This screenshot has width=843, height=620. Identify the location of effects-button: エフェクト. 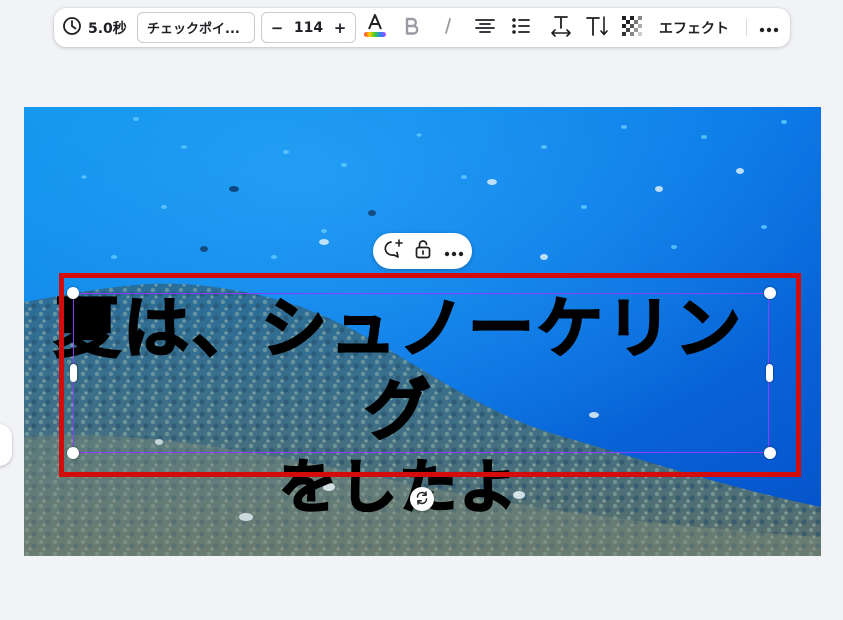
(694, 27).